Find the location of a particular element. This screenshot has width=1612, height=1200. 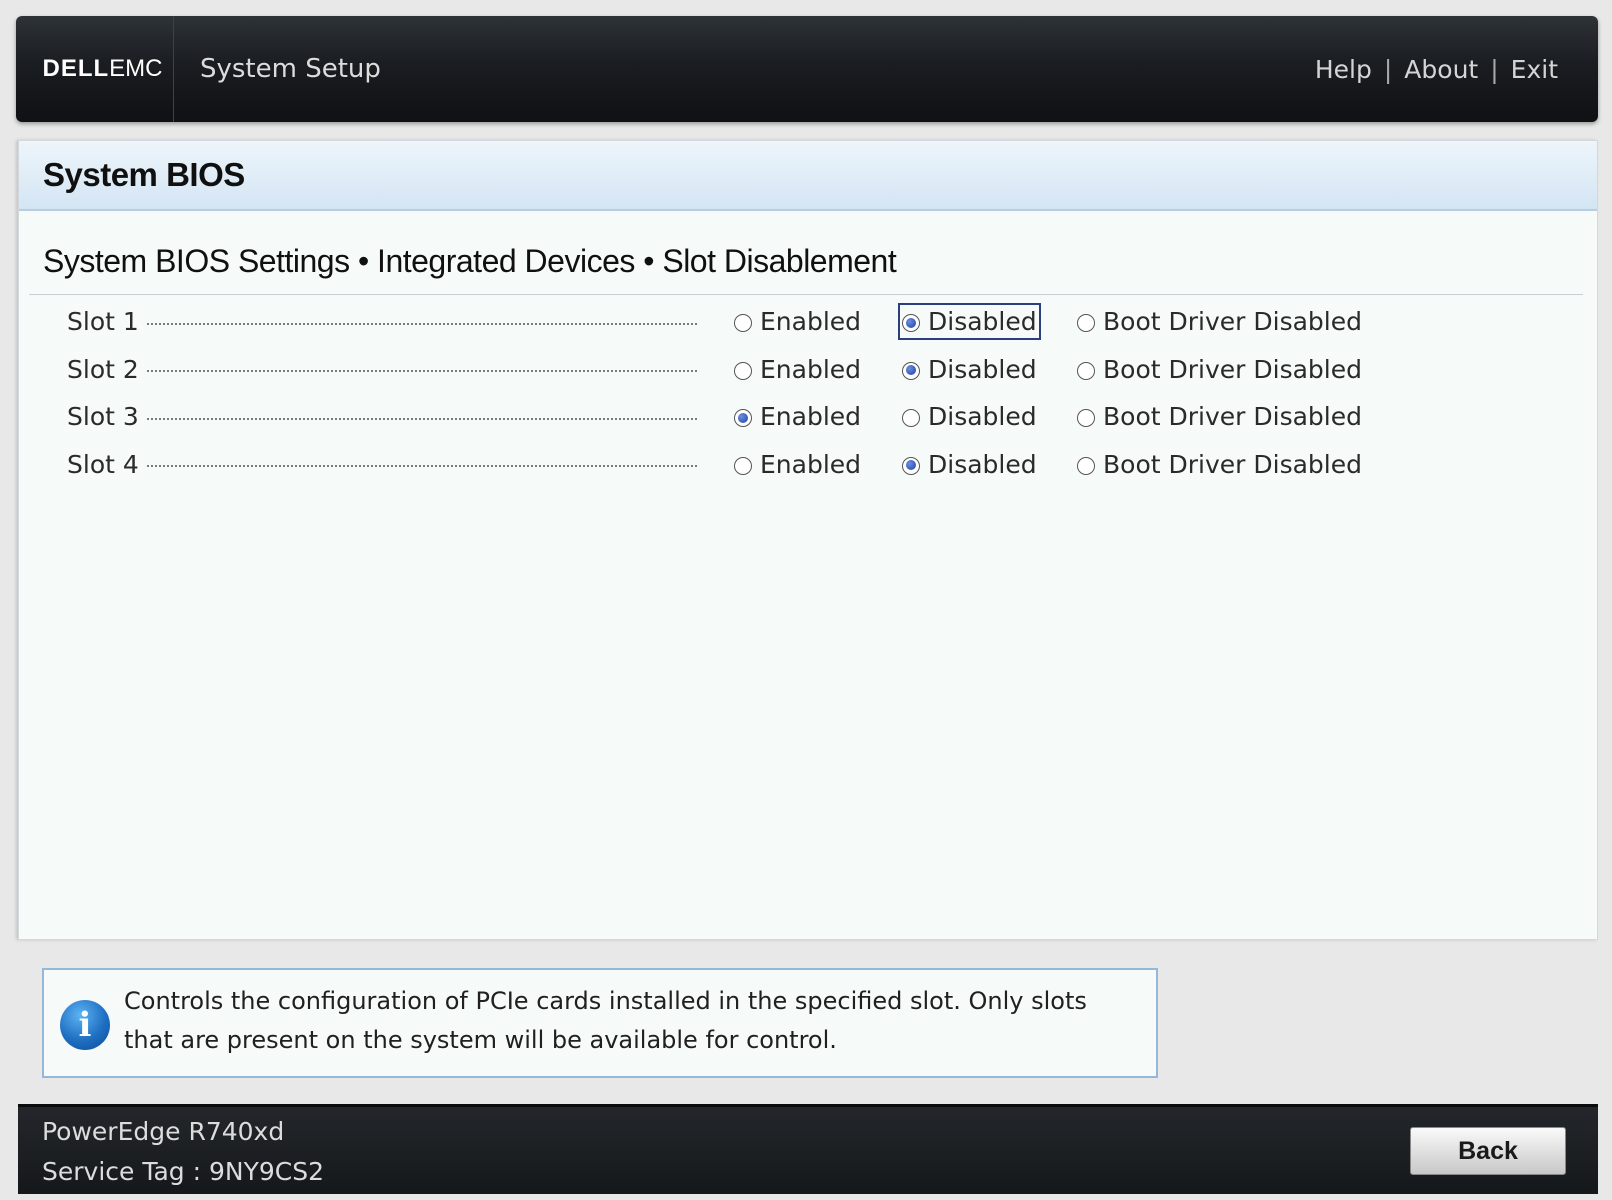

logo-dell-text: DELL is located at coordinates (76, 68).